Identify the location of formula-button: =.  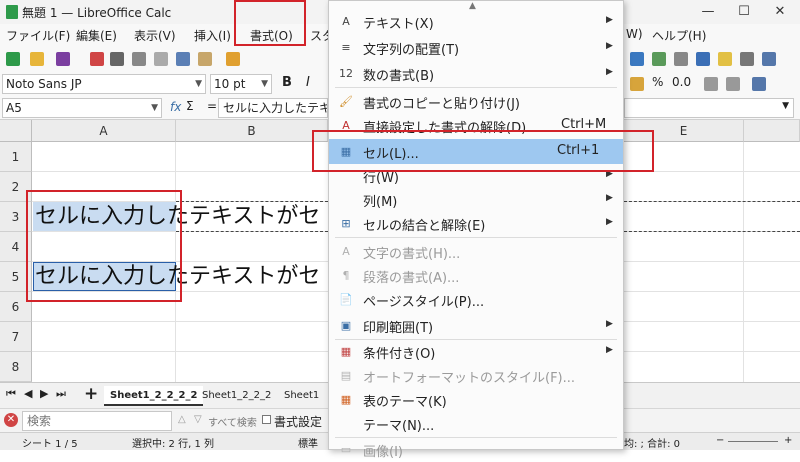
(212, 106).